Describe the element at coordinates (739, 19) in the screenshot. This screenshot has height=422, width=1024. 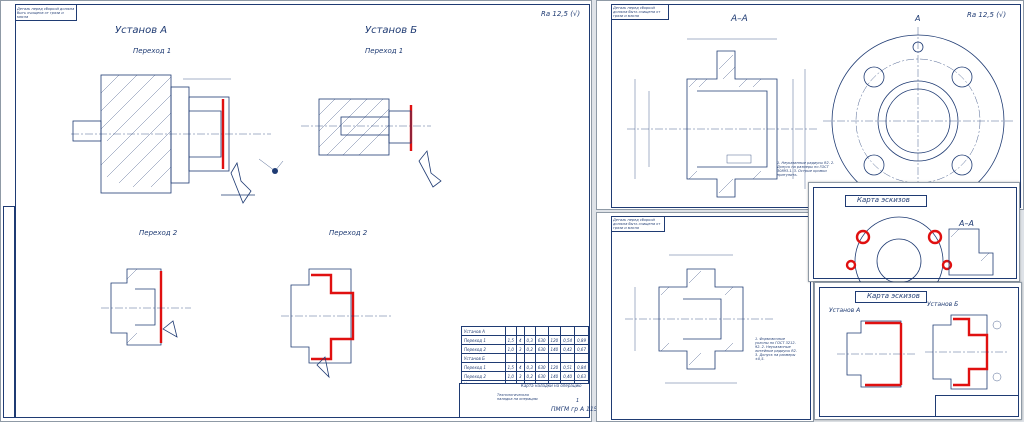
I see `section-label: А–А` at that location.